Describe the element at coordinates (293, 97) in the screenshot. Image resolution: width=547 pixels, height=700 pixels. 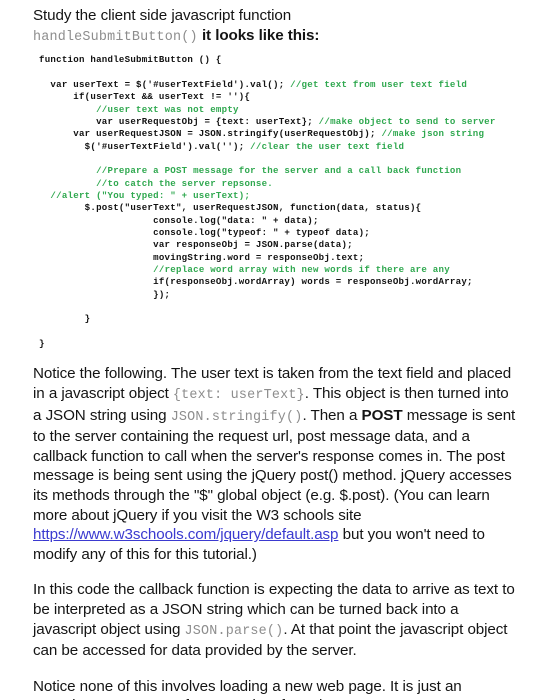
I see `code-line: if(userText && userText != ''){` at that location.